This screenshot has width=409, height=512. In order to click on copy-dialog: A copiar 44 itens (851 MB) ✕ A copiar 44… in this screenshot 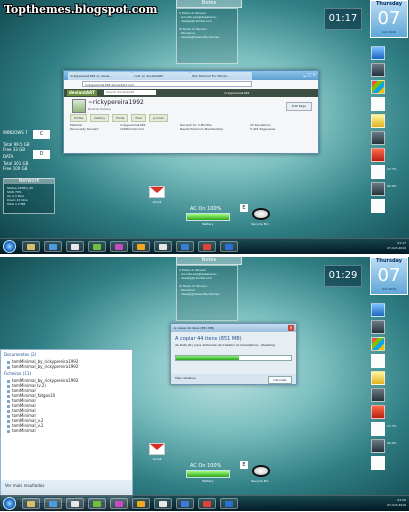, I will do `click(233, 354)`.